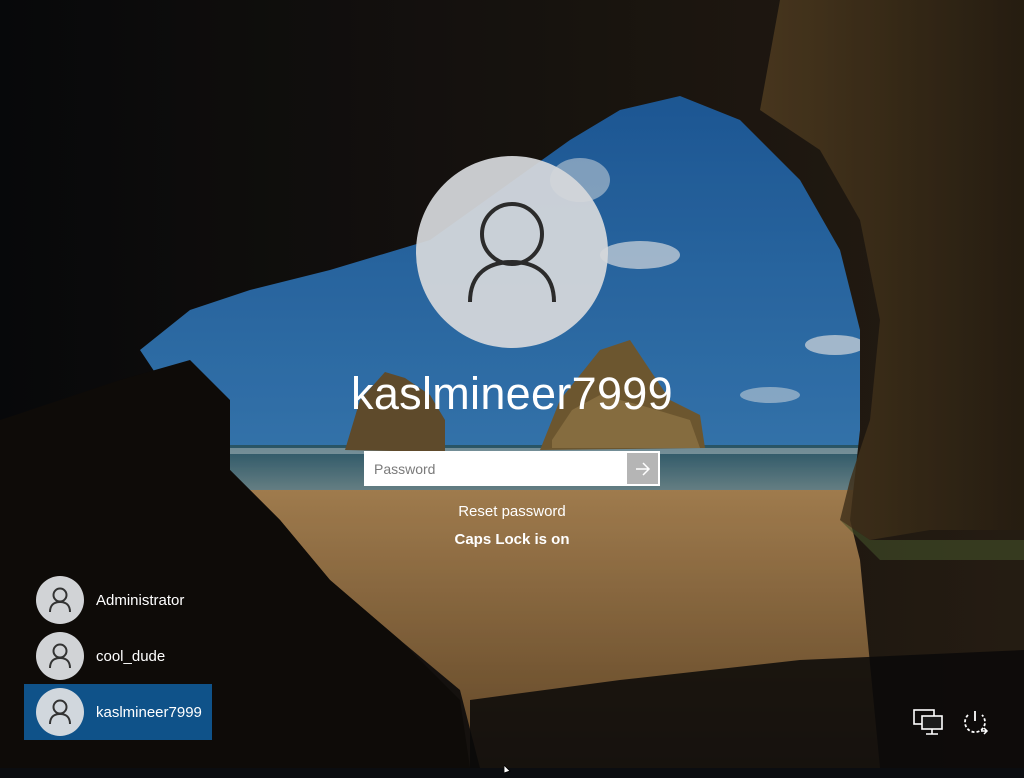 This screenshot has width=1024, height=778. I want to click on user-list-item-kaslmineer7999: kaslmineer7999, so click(118, 712).